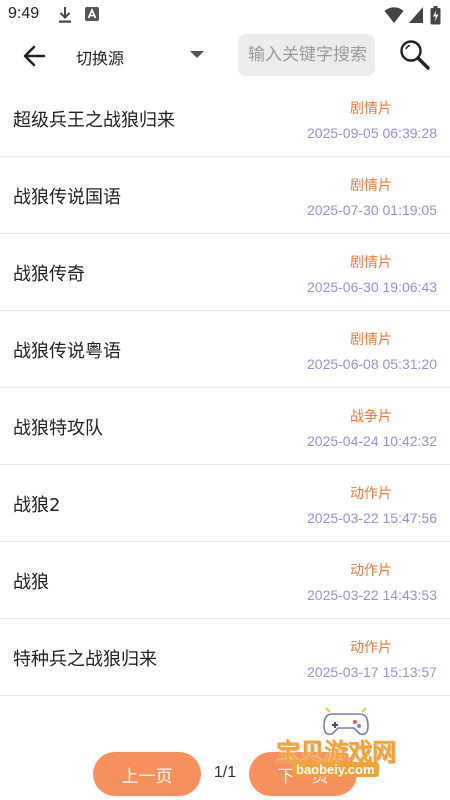 The height and width of the screenshot is (800, 450). I want to click on item-title: 战狼传说国语, so click(67, 197).